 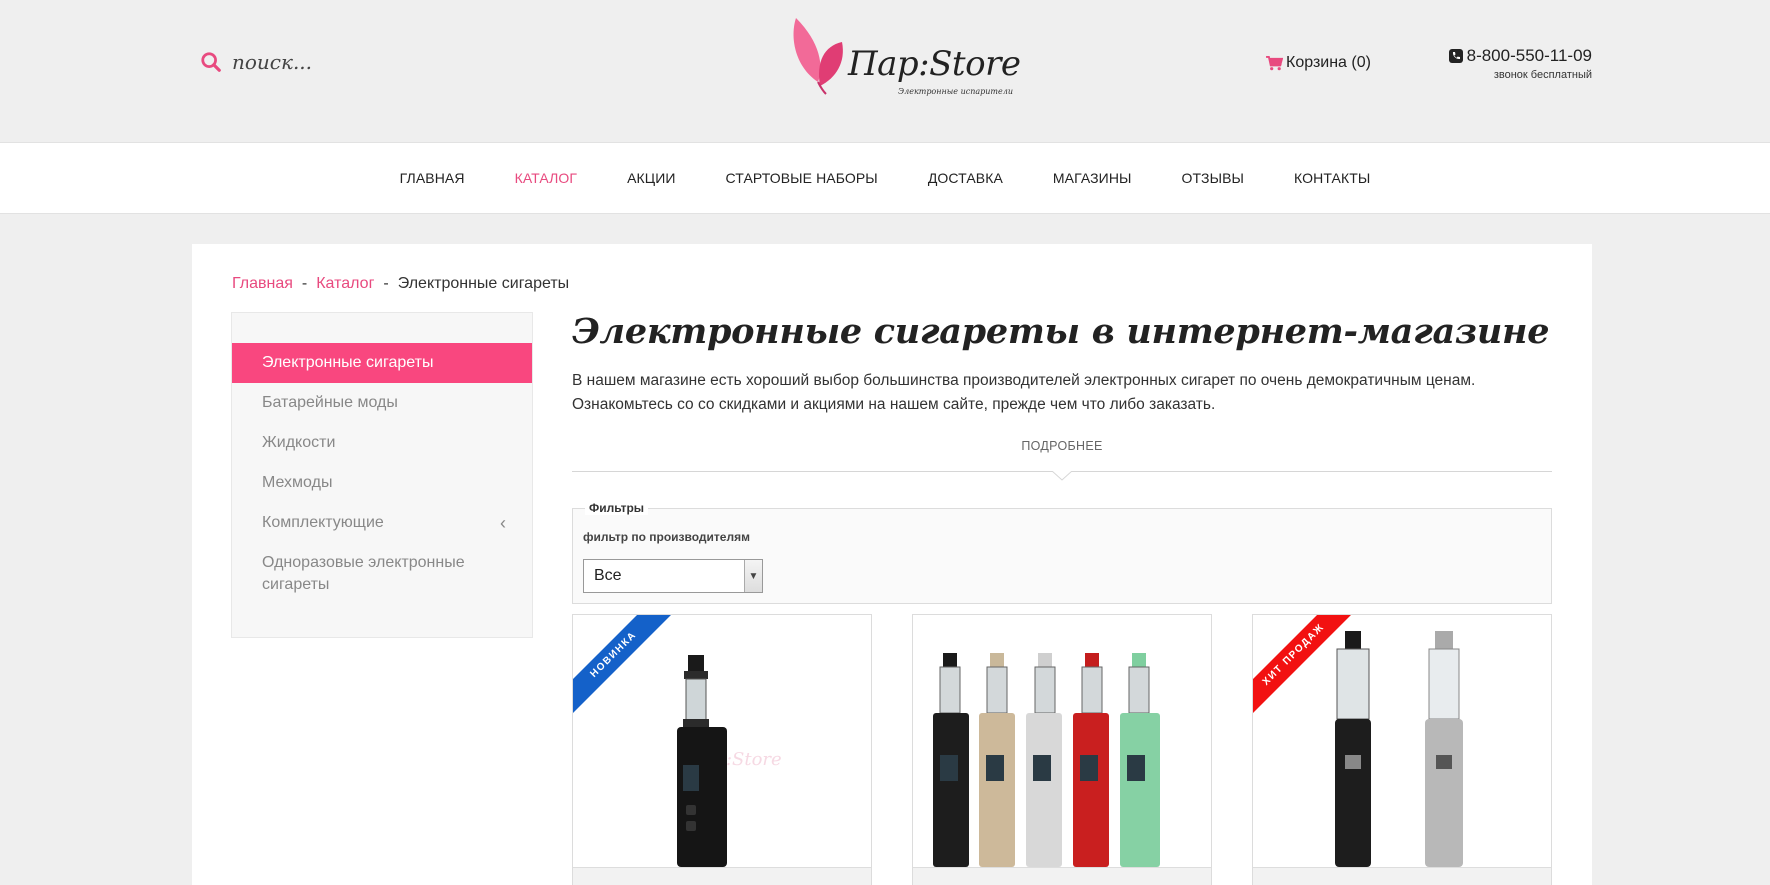 I want to click on nav-item-reviews: ОТЗЫВЫ, so click(x=1213, y=178).